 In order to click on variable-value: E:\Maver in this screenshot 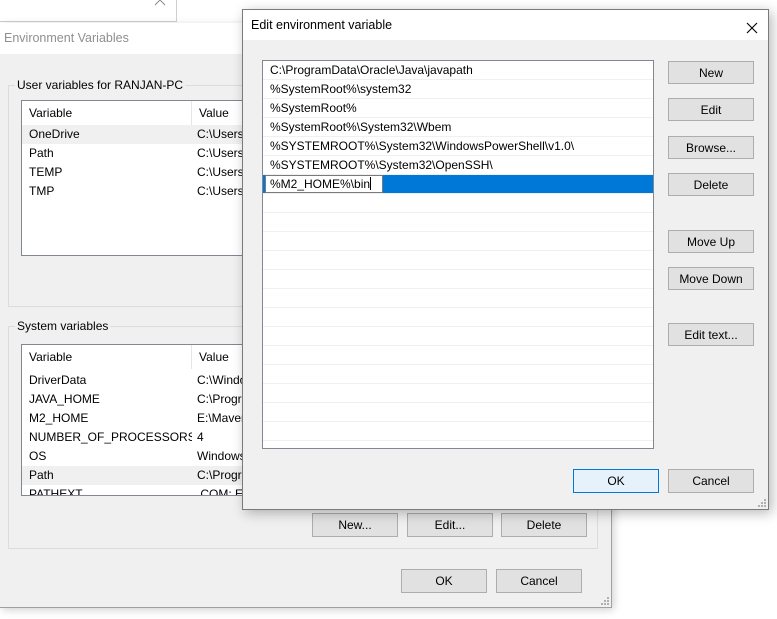, I will do `click(221, 418)`.